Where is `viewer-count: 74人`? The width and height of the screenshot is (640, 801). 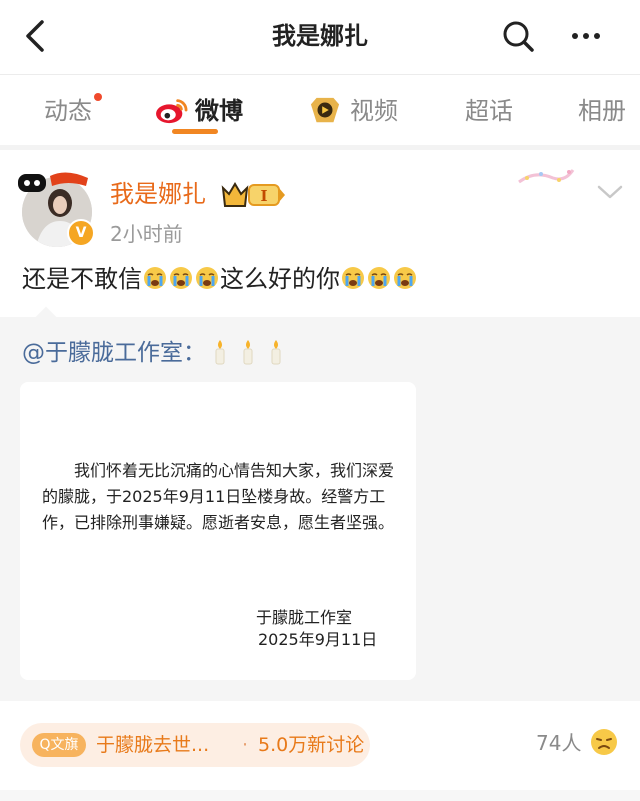 viewer-count: 74人 is located at coordinates (559, 743).